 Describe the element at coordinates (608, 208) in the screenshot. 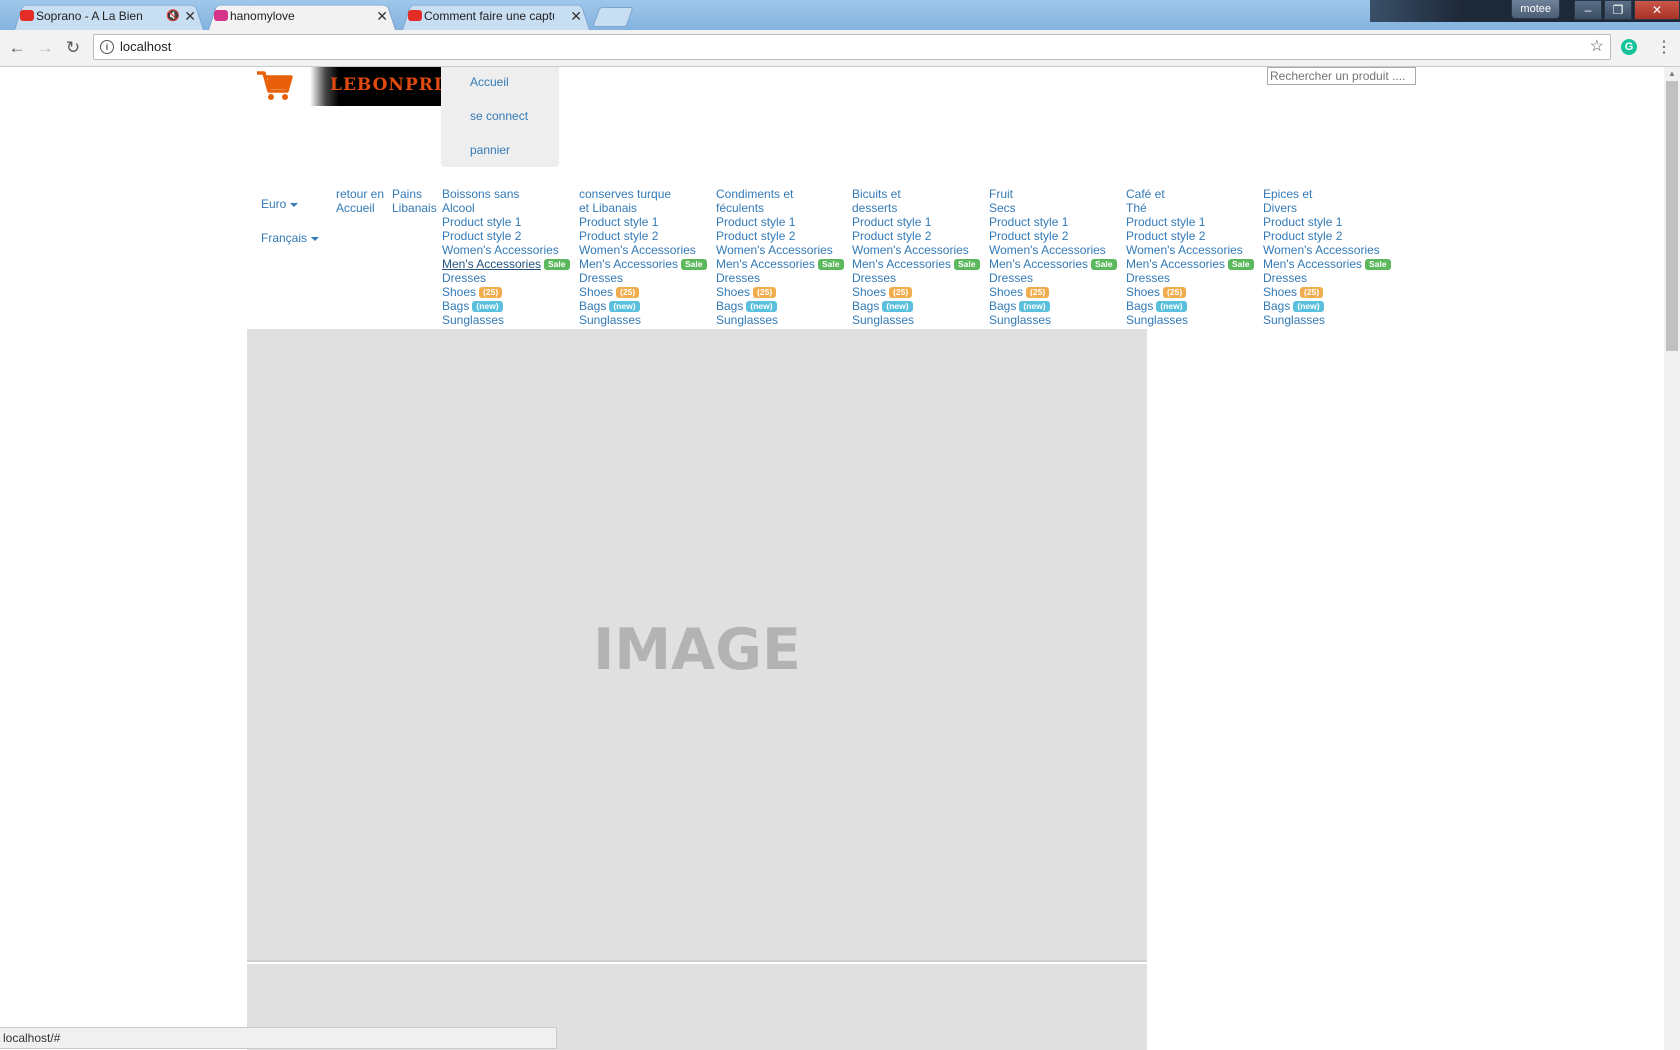

I see `category-title: et Libanais` at that location.